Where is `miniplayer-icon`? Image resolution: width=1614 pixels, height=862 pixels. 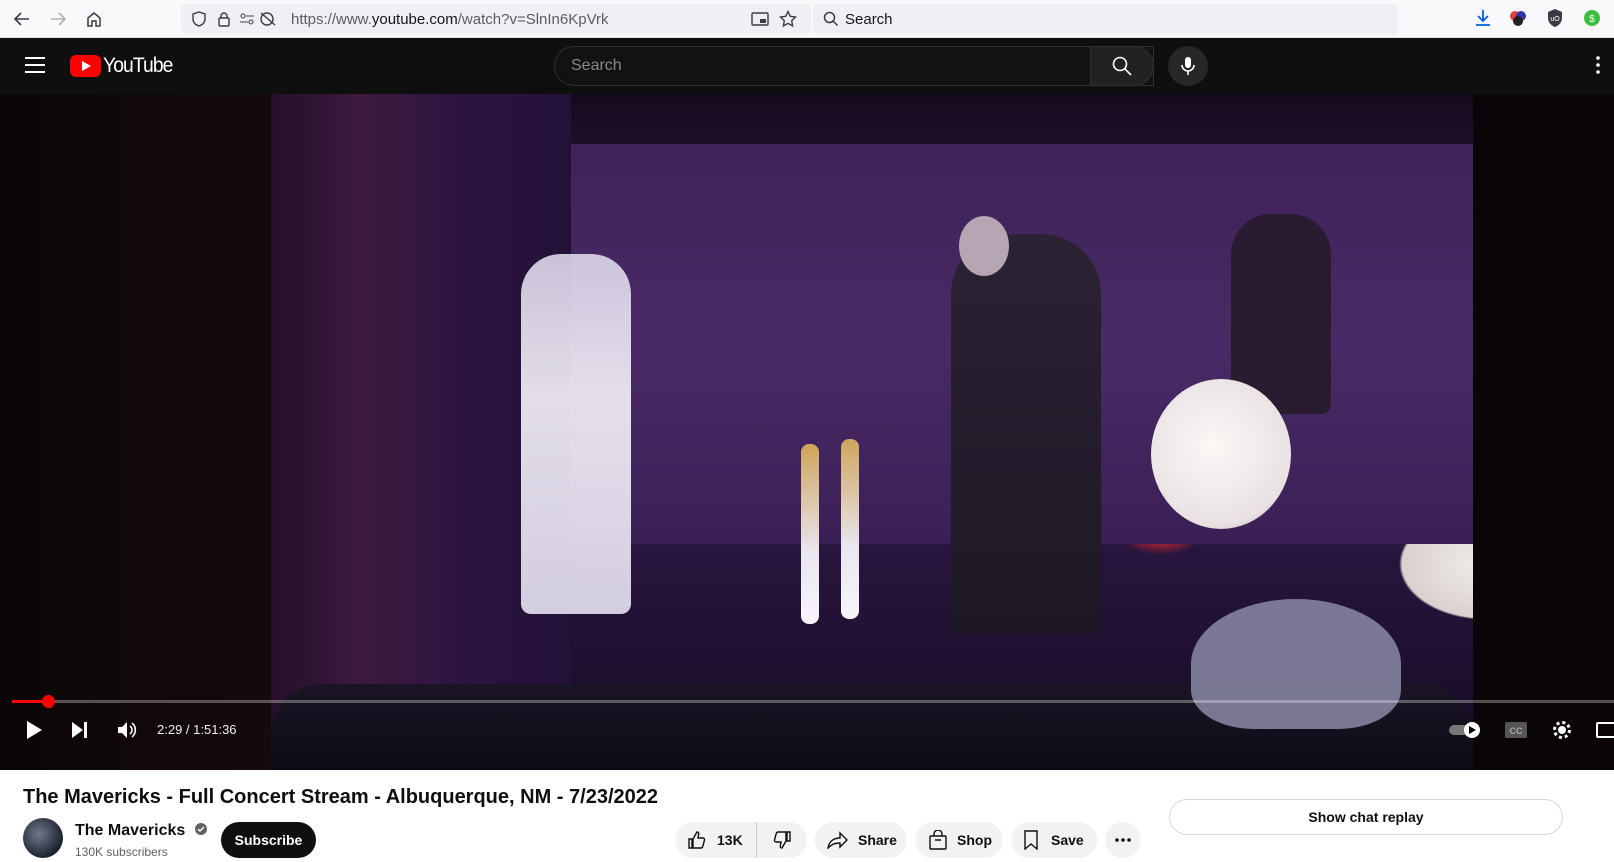 miniplayer-icon is located at coordinates (1605, 730).